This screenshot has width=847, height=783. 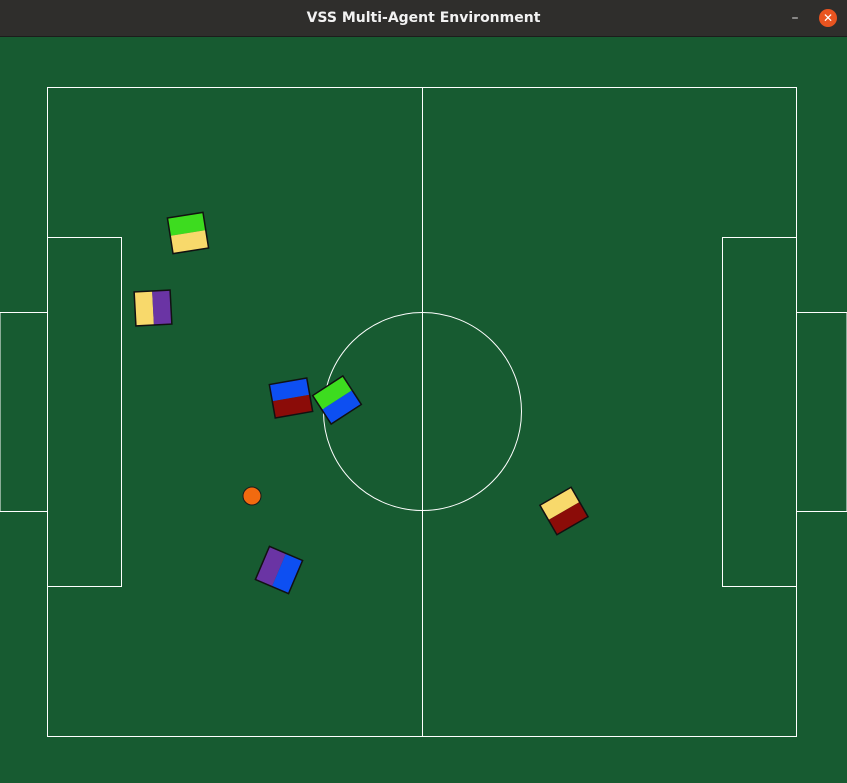 I want to click on robot-blue-red, so click(x=291, y=398).